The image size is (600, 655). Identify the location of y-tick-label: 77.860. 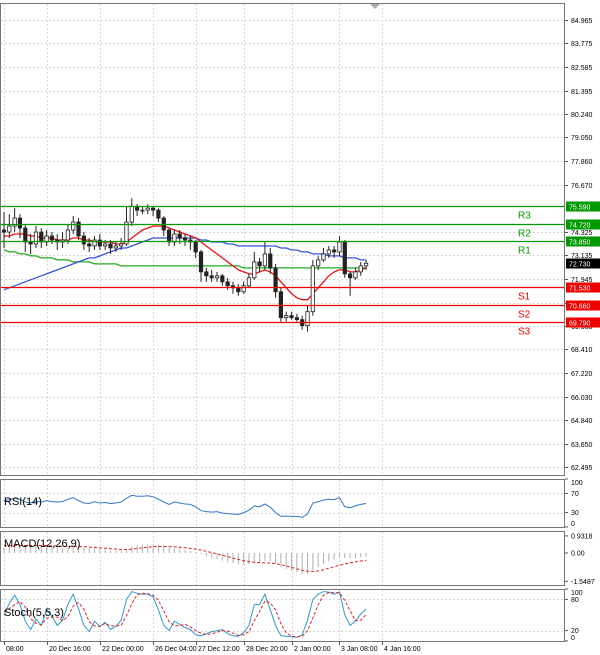
(582, 162).